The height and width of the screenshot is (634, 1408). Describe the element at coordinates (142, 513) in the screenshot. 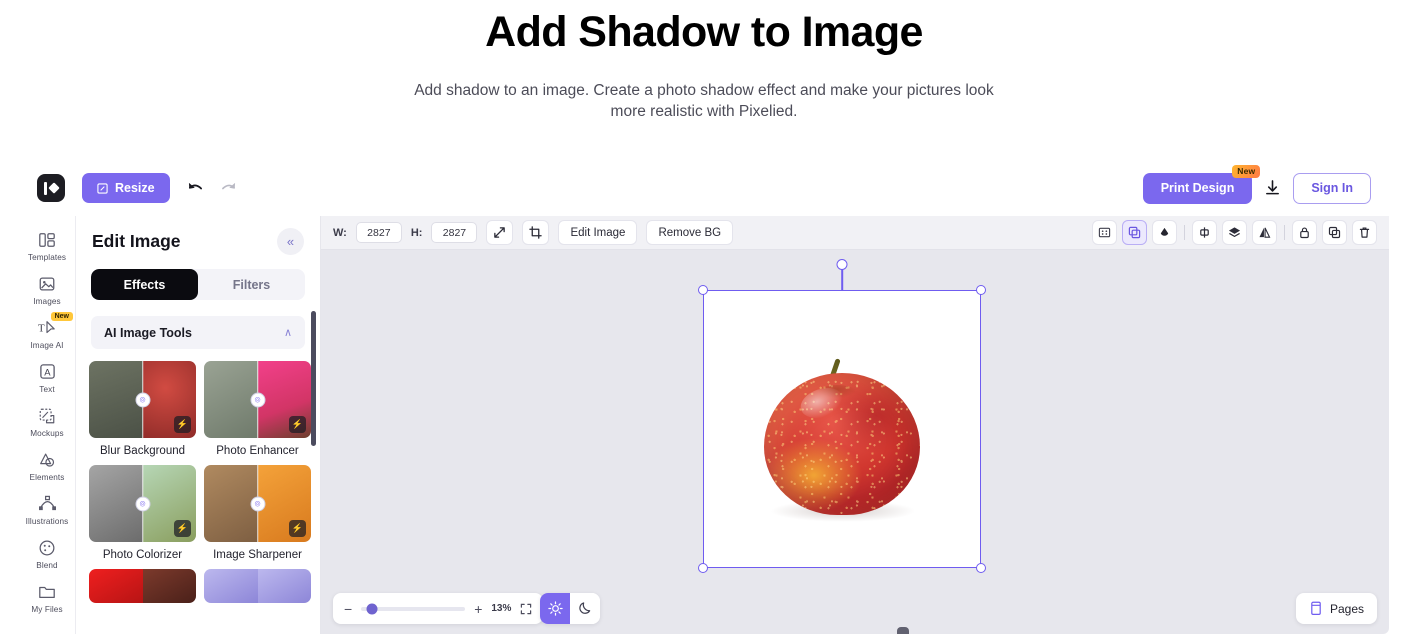

I see `tool-card-photo-colorizer: ◎ ⚡ Photo Colorizer` at that location.